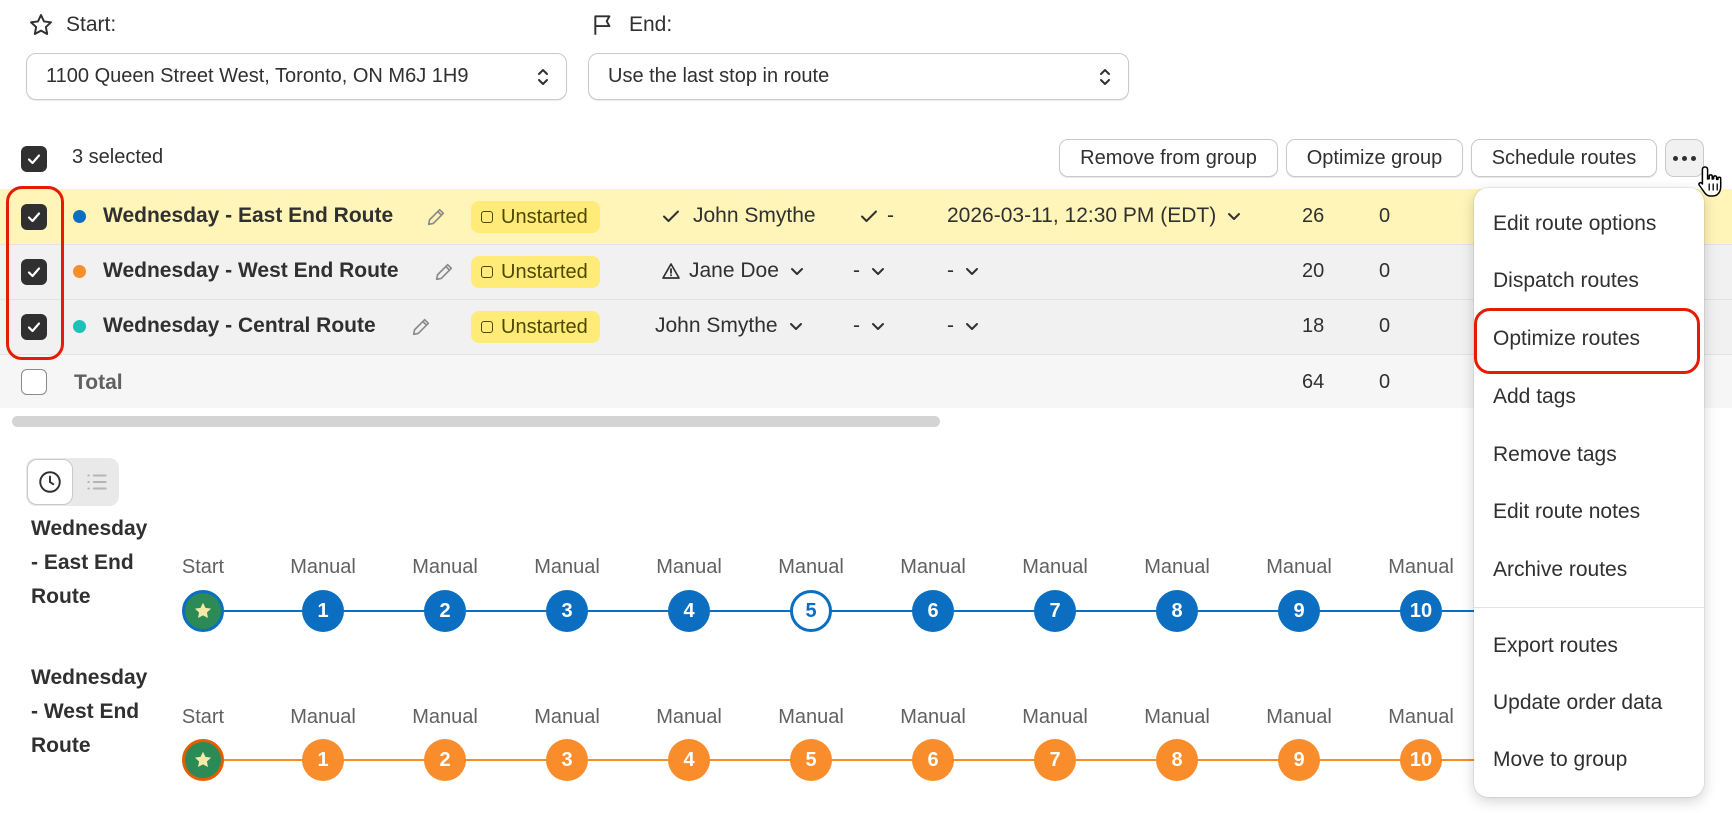  I want to click on driver-select: Jane Doe, so click(734, 271).